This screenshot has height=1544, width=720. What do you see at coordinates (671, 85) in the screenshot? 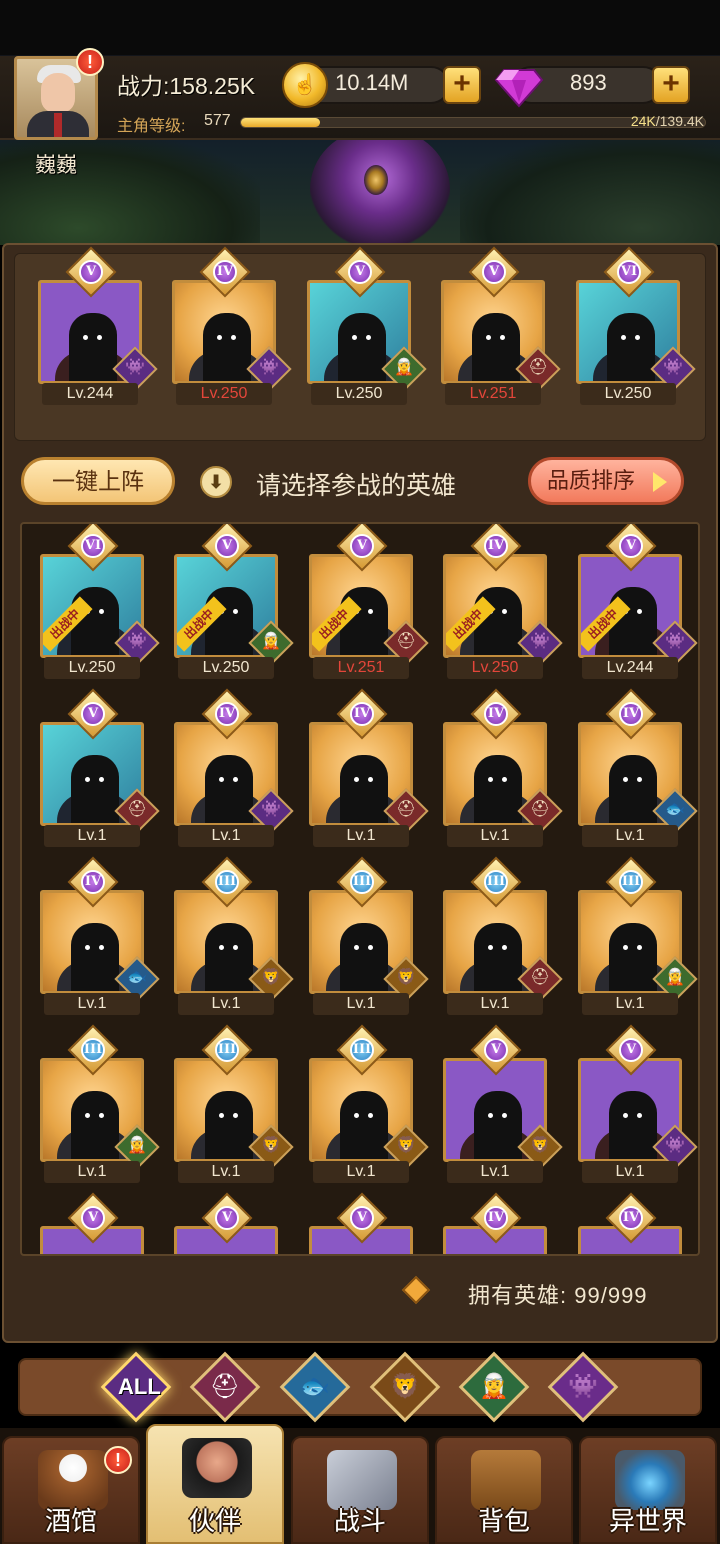
I see `add-gems-button: +` at bounding box center [671, 85].